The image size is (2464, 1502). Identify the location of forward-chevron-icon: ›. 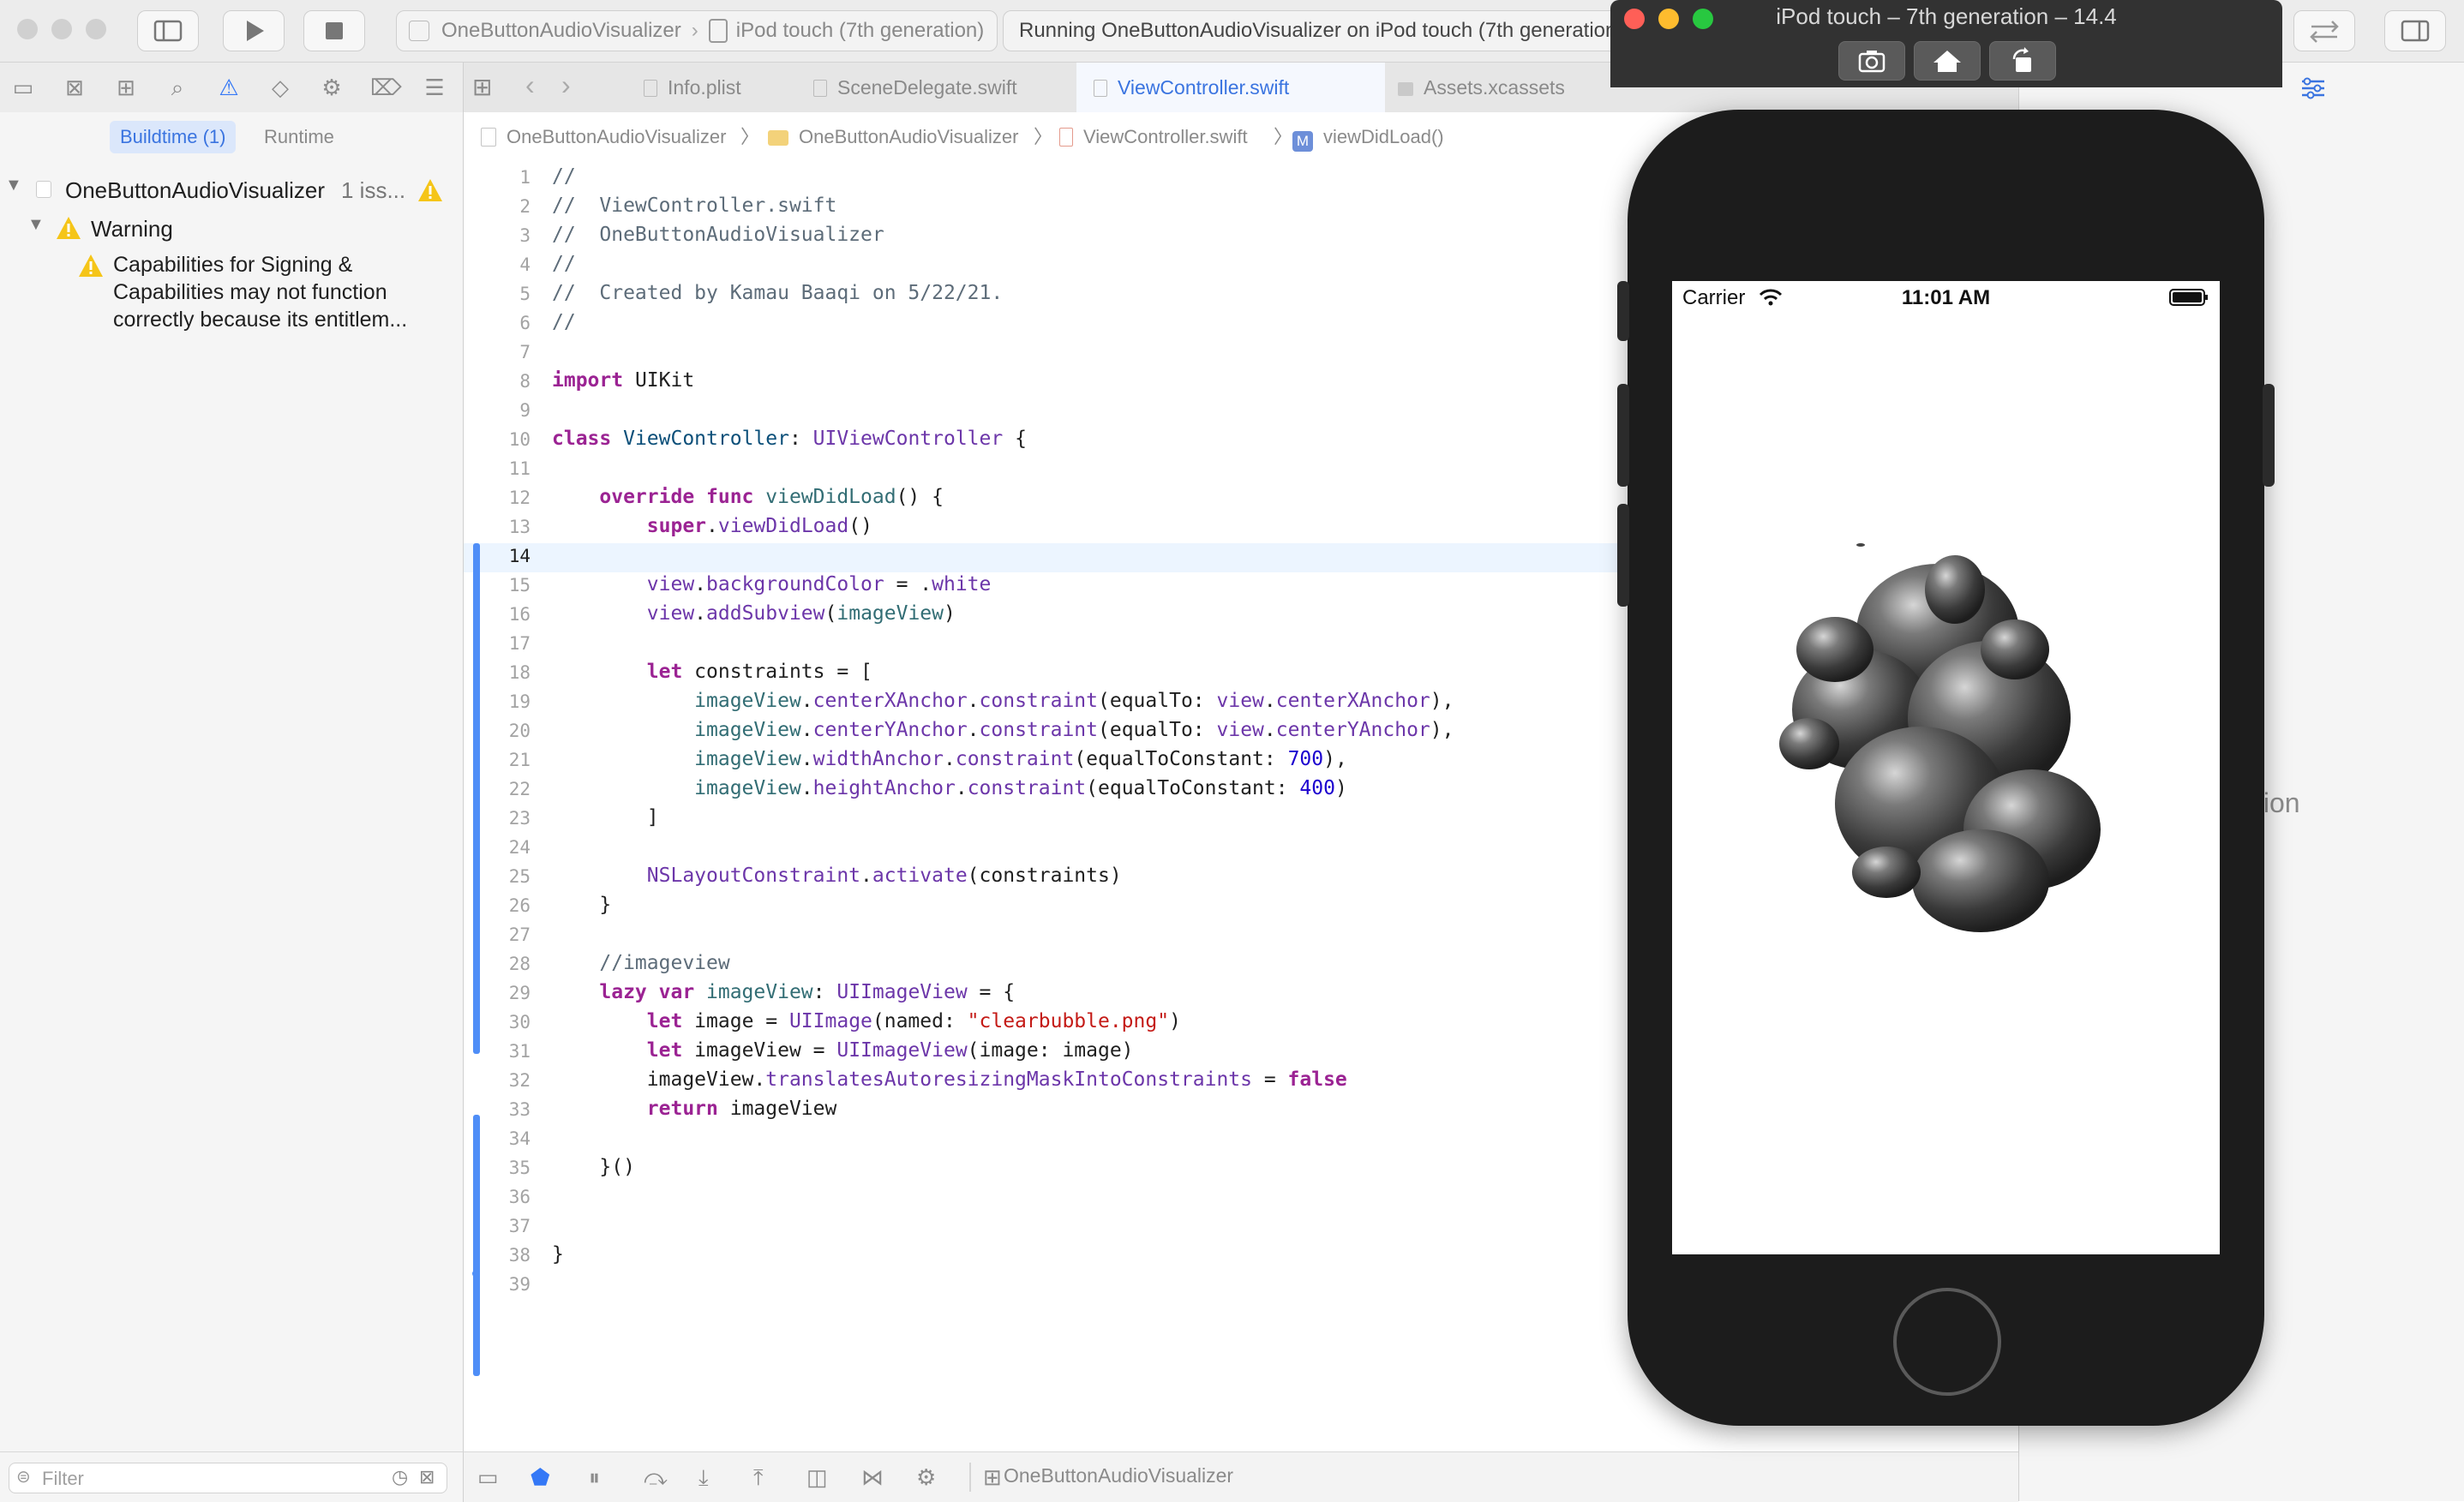
(566, 85).